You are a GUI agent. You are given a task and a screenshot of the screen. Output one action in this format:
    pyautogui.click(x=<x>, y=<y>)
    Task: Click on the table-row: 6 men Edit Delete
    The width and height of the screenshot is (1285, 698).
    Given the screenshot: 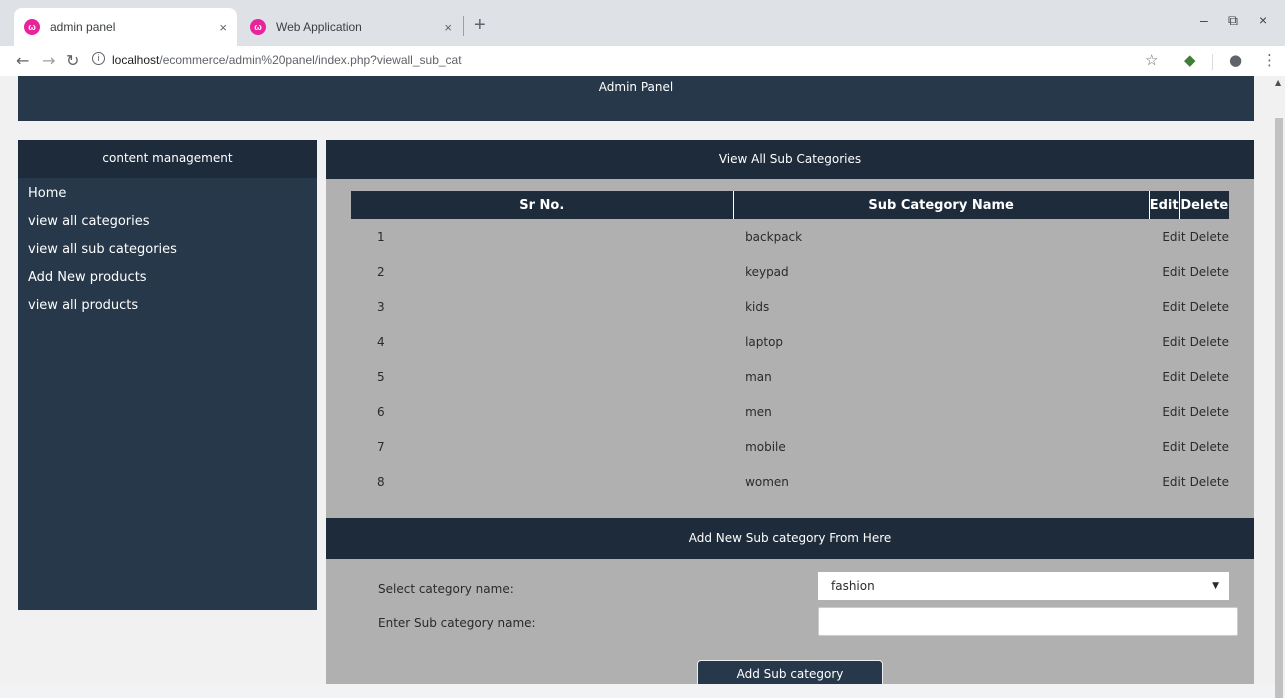 What is the action you would take?
    pyautogui.click(x=790, y=411)
    